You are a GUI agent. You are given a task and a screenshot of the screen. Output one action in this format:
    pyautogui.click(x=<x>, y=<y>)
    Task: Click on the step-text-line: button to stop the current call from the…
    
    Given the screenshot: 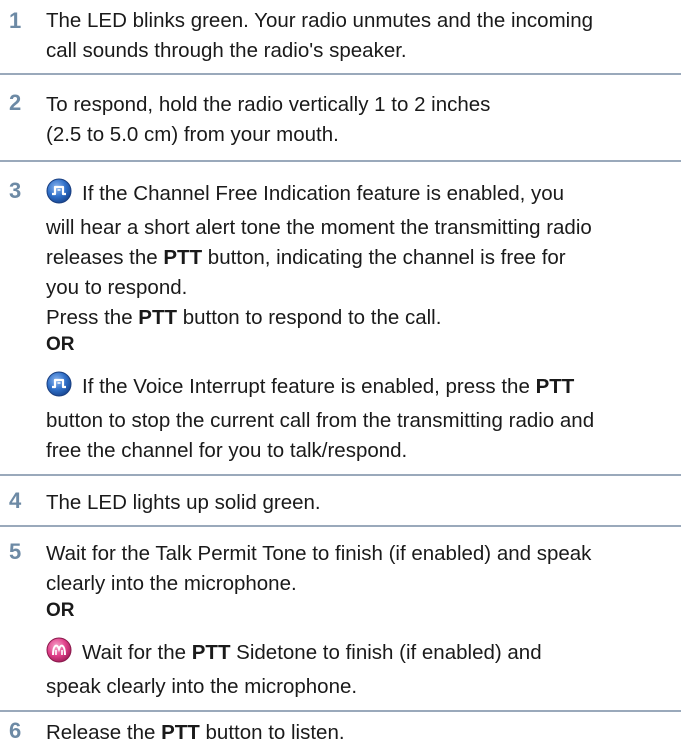 What is the action you would take?
    pyautogui.click(x=320, y=420)
    